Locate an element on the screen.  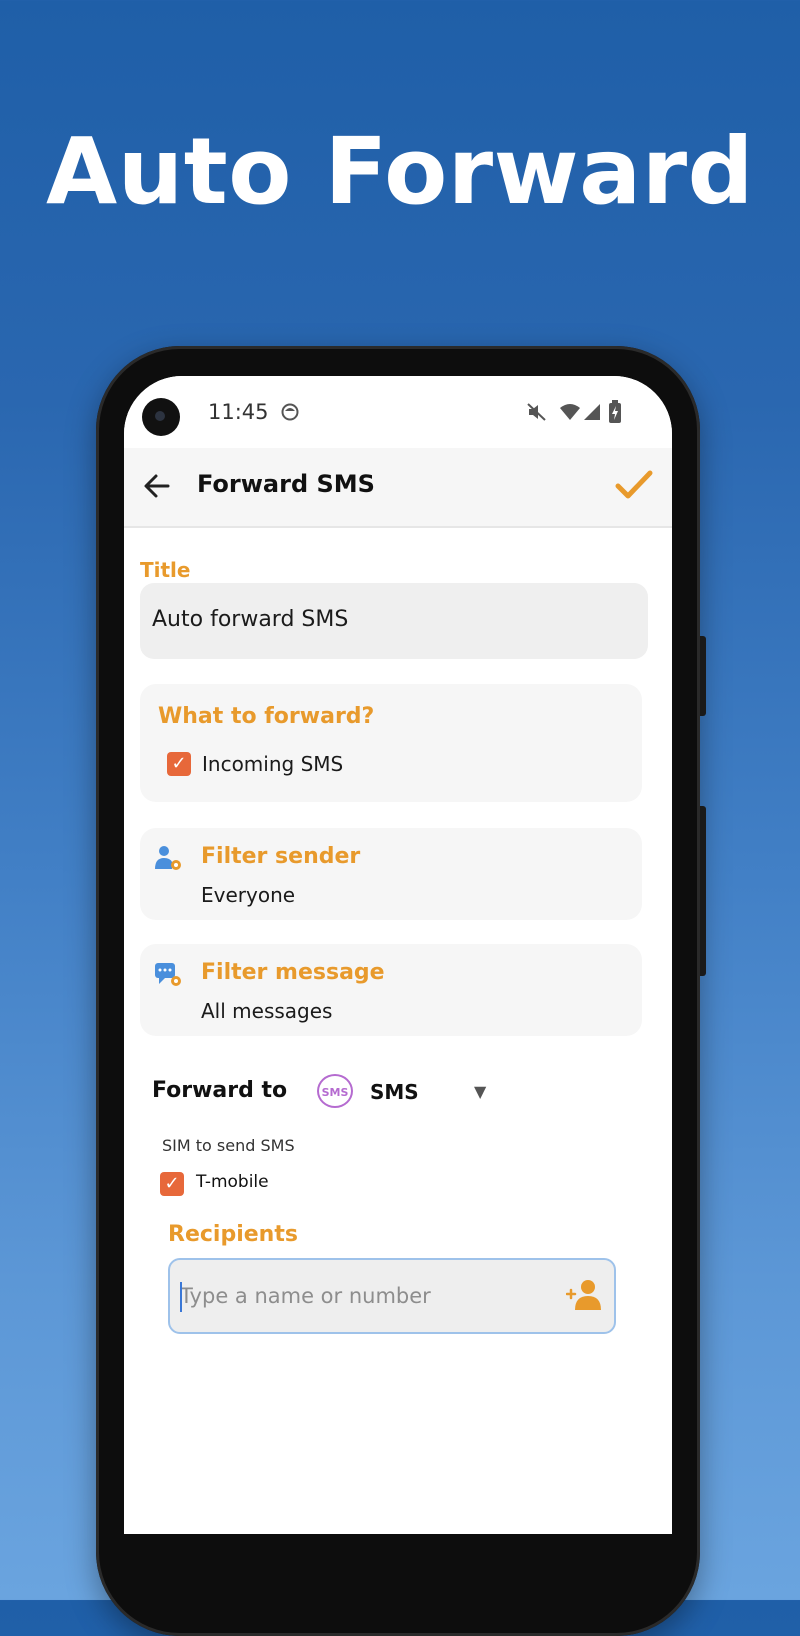
save-check-icon is located at coordinates (634, 485).